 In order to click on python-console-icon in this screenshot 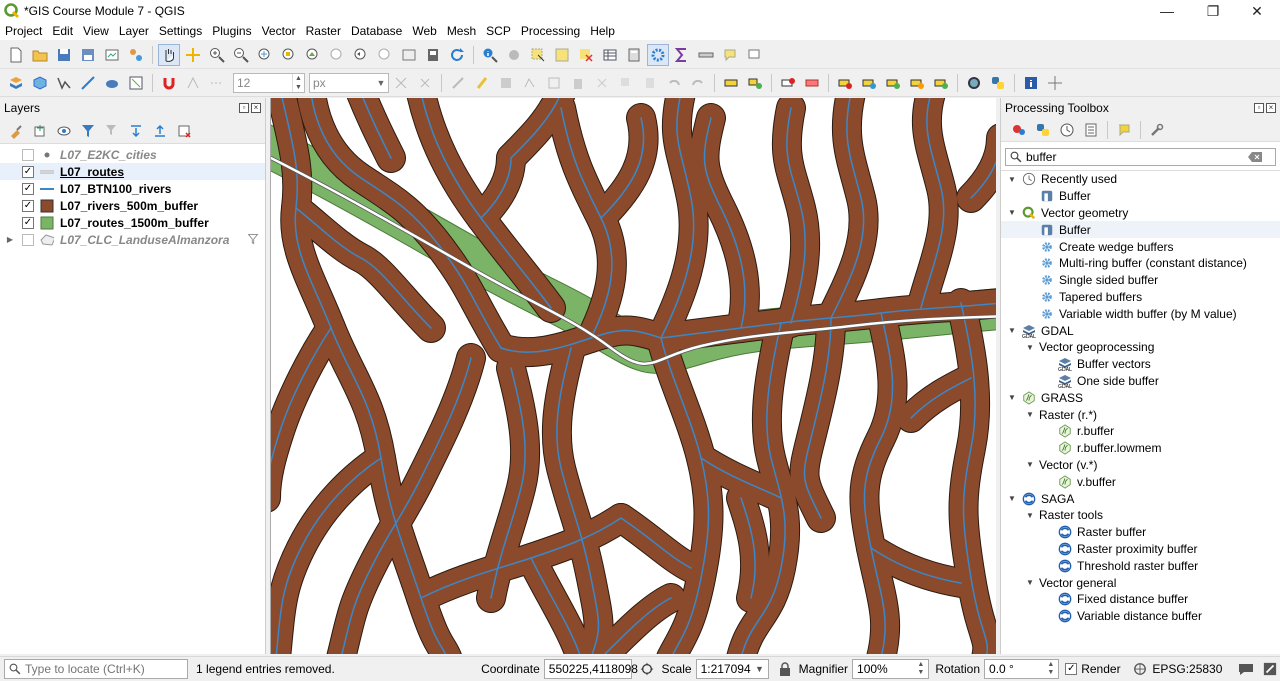, I will do `click(998, 83)`.